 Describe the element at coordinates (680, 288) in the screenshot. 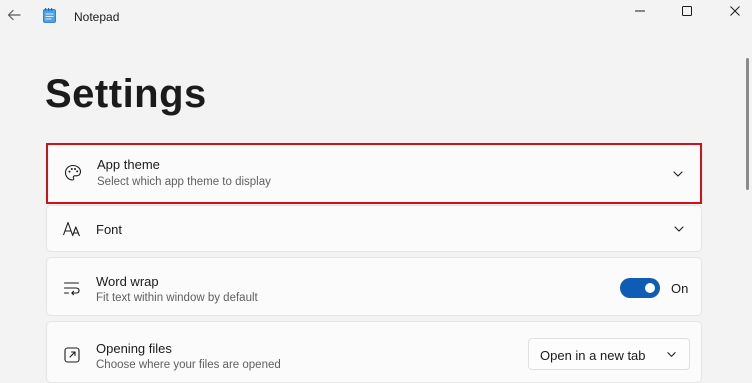

I see `toggle-state-label: On` at that location.